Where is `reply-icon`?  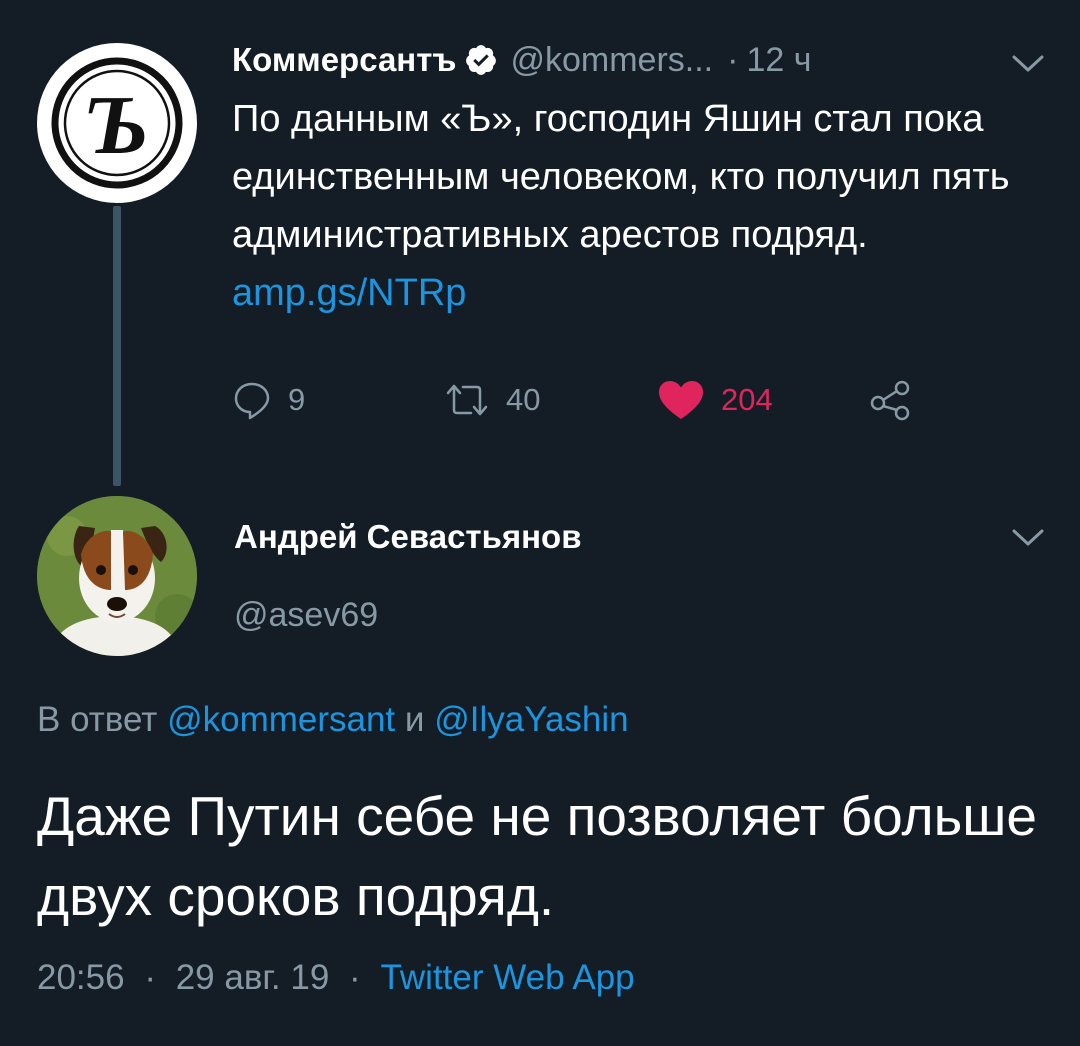
reply-icon is located at coordinates (252, 401).